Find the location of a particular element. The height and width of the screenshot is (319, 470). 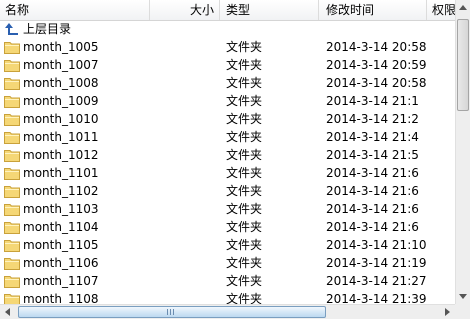

file-modified: 2014-3-14 21:1 is located at coordinates (372, 101).